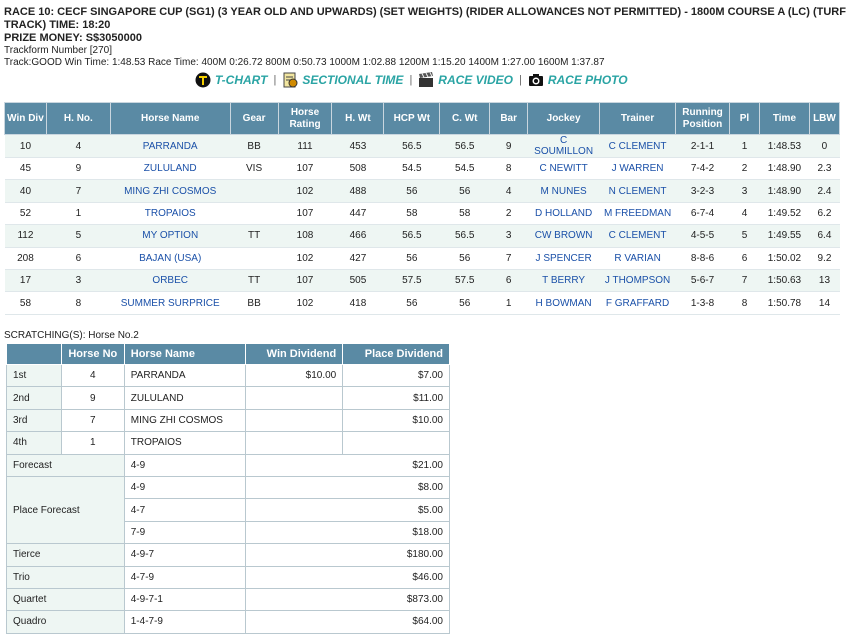 This screenshot has height=635, width=850. Describe the element at coordinates (824, 118) in the screenshot. I see `results-header-cell: LBW` at that location.